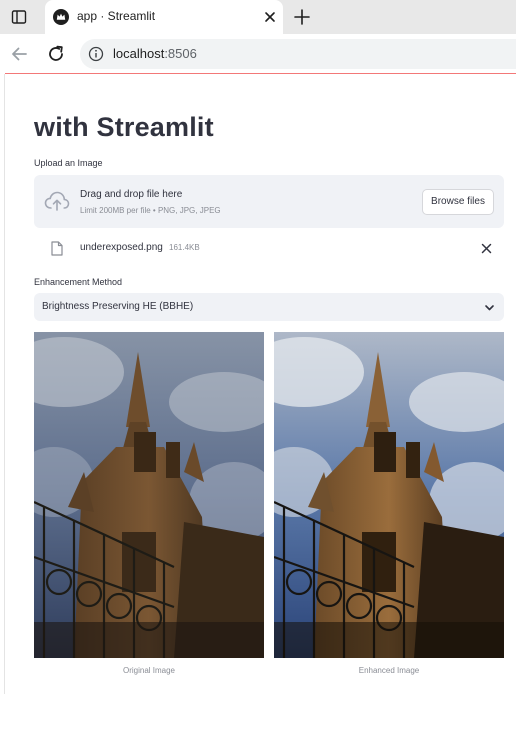 This screenshot has height=730, width=516. I want to click on reload-icon, so click(56, 54).